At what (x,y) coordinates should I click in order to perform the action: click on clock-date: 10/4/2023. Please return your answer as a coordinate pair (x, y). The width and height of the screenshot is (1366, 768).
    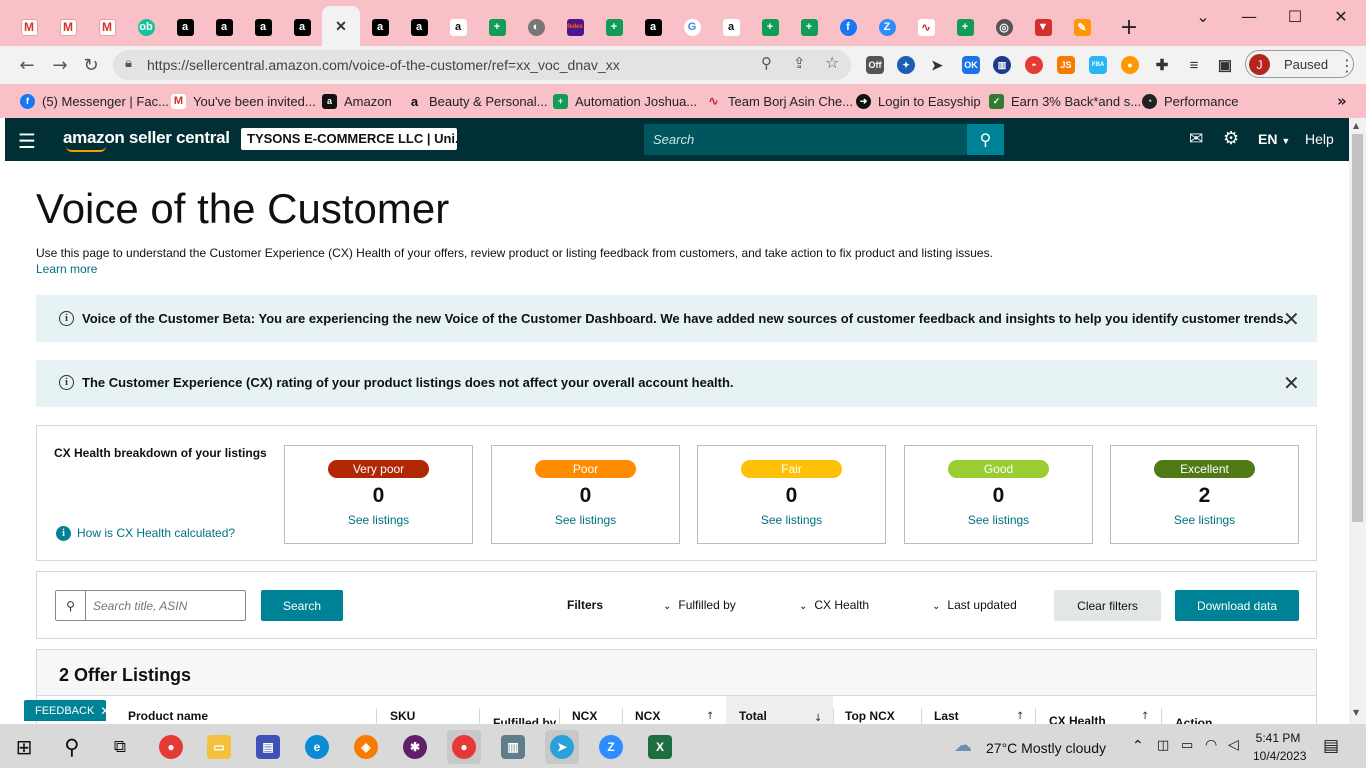
    Looking at the image, I should click on (1279, 756).